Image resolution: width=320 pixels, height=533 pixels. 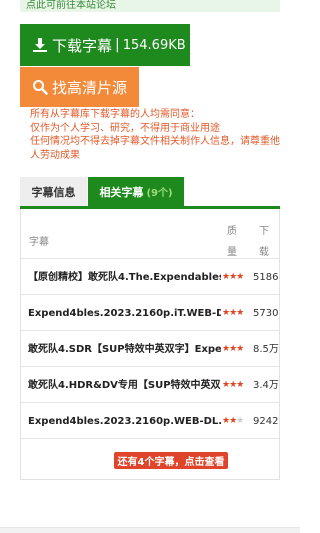 I want to click on subtitle-name-link: 【原创精校】敢死队4.The.Expendables.4.2023, so click(x=124, y=277).